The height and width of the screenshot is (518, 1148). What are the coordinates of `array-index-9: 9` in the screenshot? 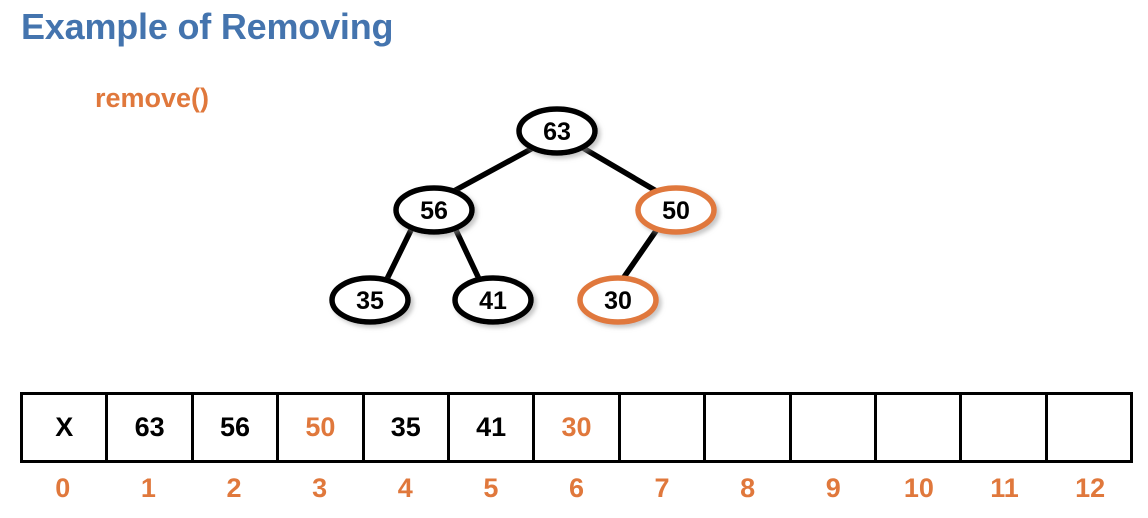 It's located at (833, 488).